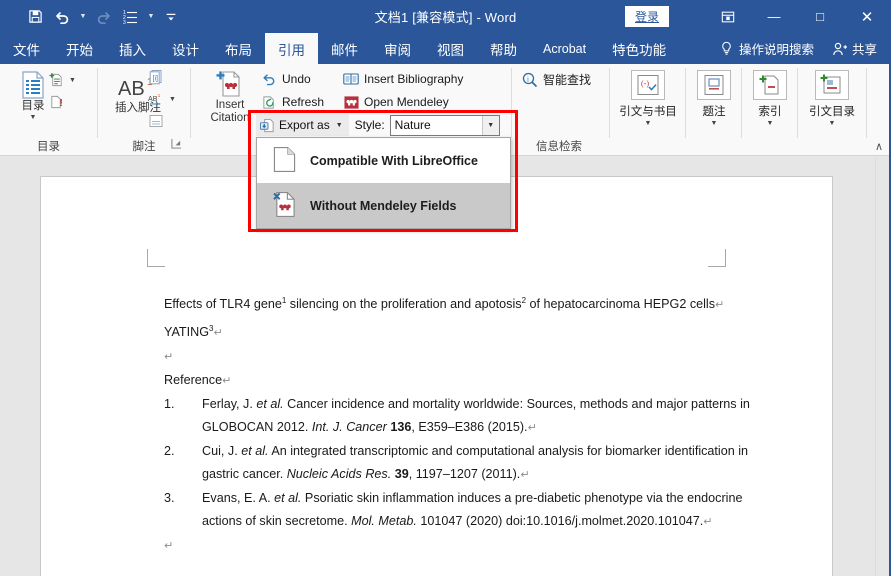  What do you see at coordinates (185, 48) in the screenshot?
I see `tab-design: 设计` at bounding box center [185, 48].